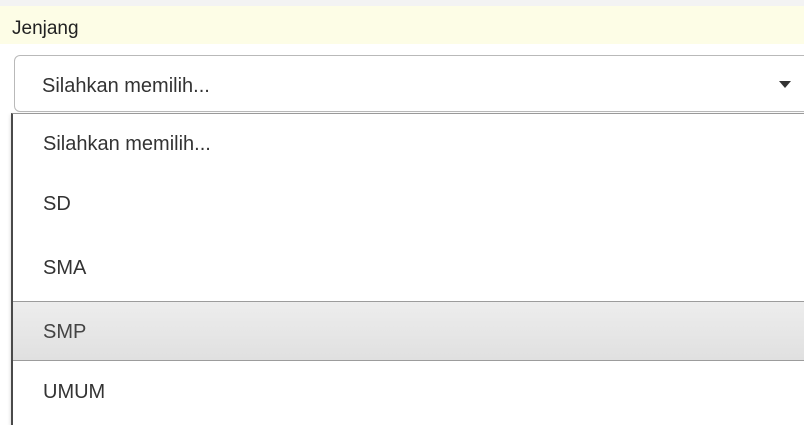 This screenshot has width=804, height=425. What do you see at coordinates (45, 28) in the screenshot?
I see `field-label: Jenjang` at bounding box center [45, 28].